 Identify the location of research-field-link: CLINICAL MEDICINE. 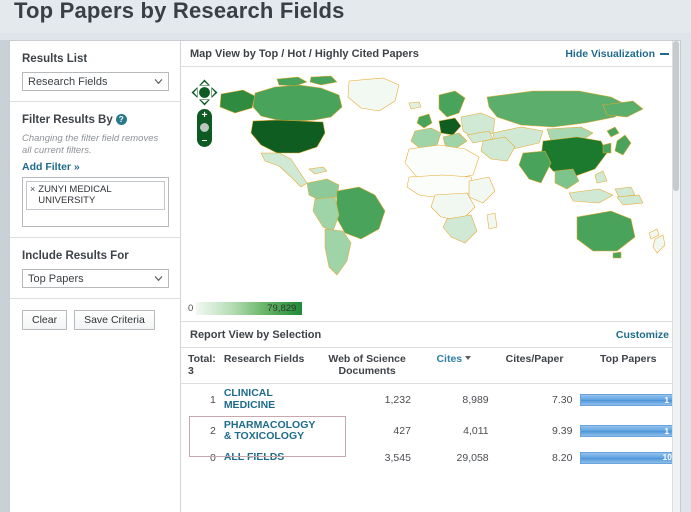
(269, 399).